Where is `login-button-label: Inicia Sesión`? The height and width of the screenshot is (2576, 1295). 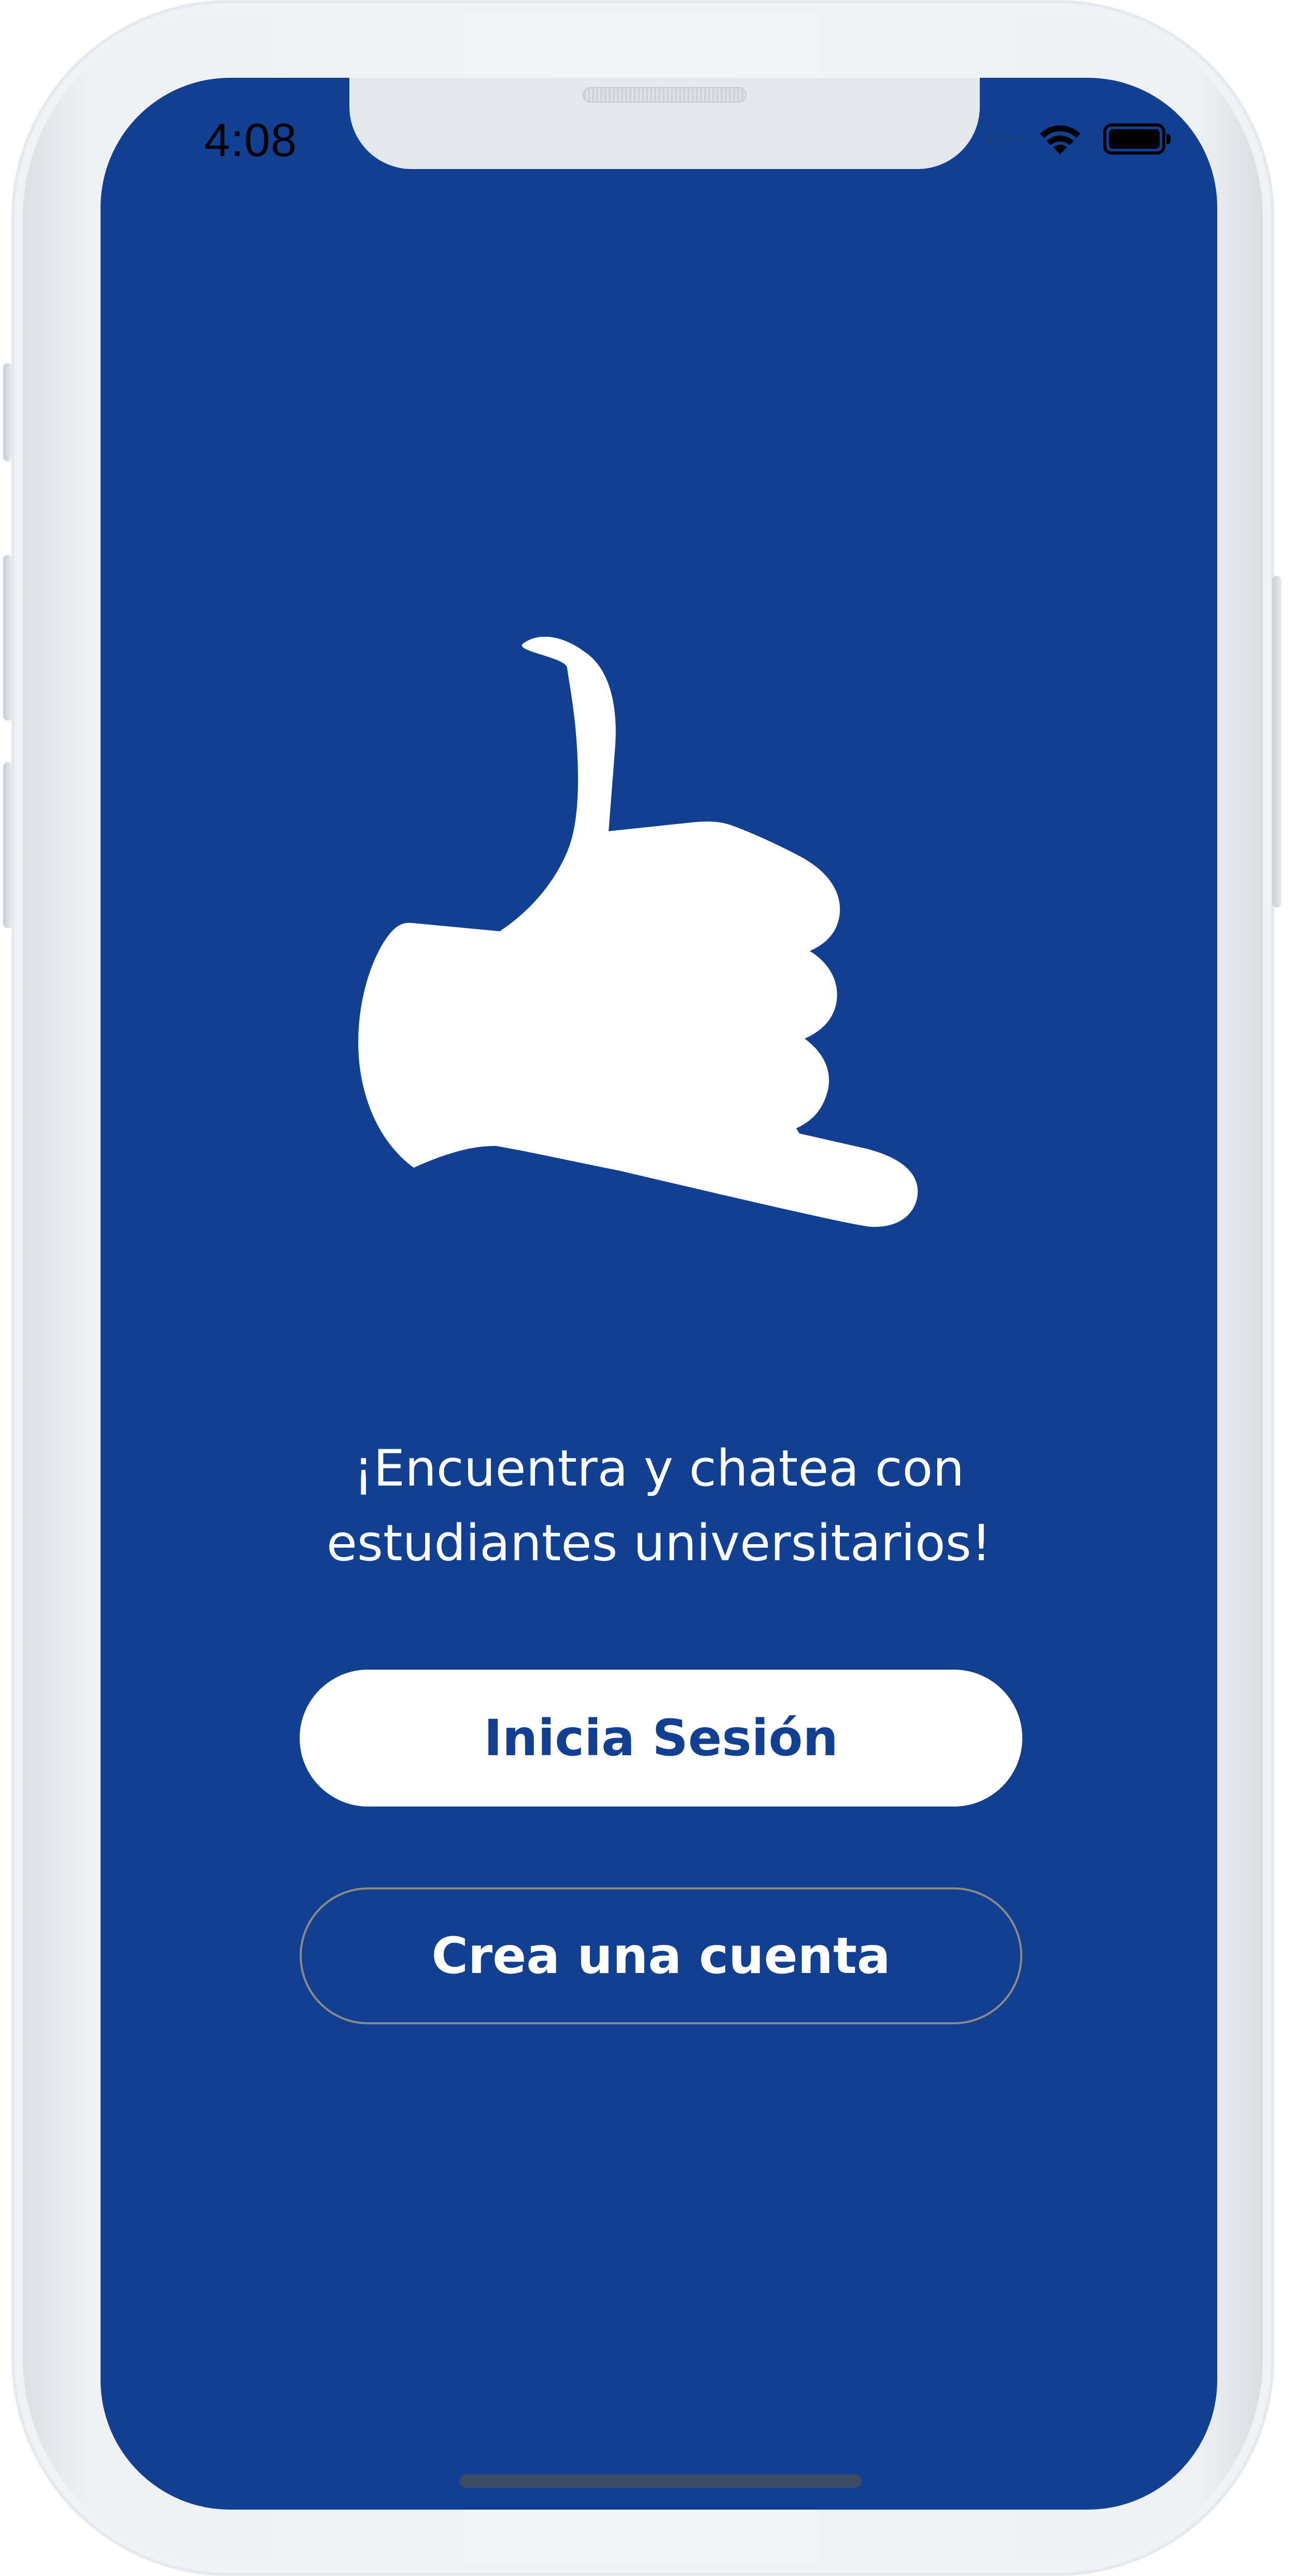 login-button-label: Inicia Sesión is located at coordinates (661, 1738).